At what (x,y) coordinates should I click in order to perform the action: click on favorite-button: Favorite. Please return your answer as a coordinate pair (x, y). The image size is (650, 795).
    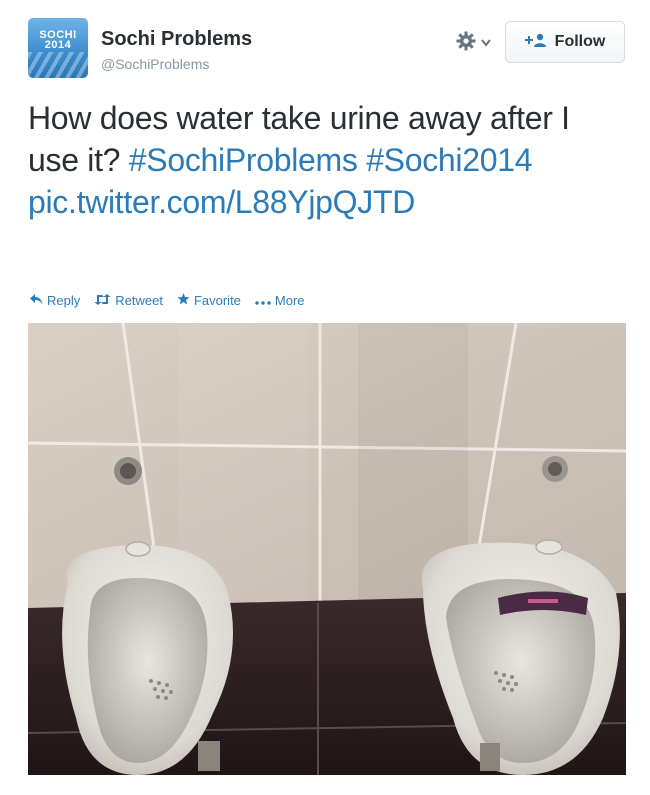
    Looking at the image, I should click on (209, 300).